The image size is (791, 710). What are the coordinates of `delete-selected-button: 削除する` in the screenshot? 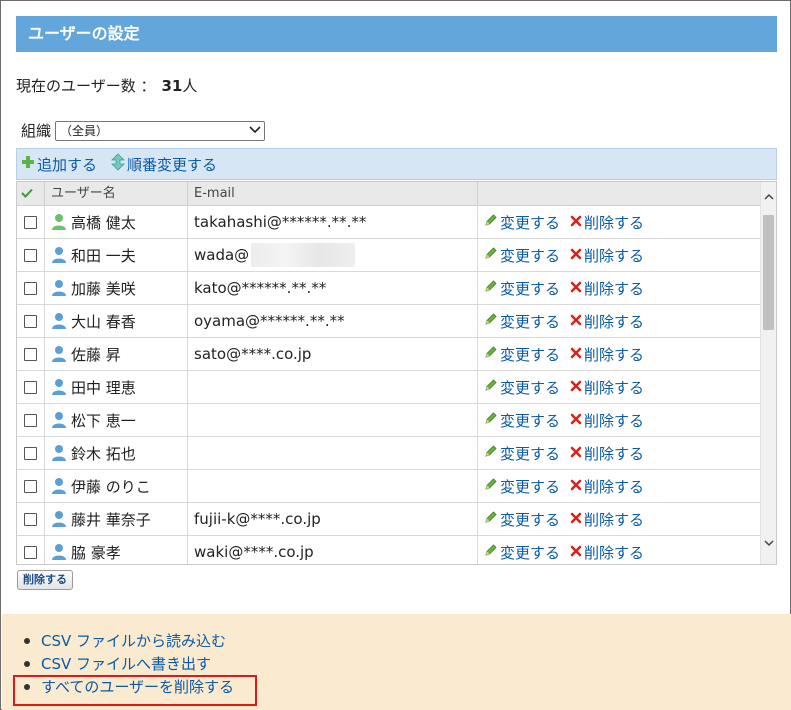 It's located at (45, 580).